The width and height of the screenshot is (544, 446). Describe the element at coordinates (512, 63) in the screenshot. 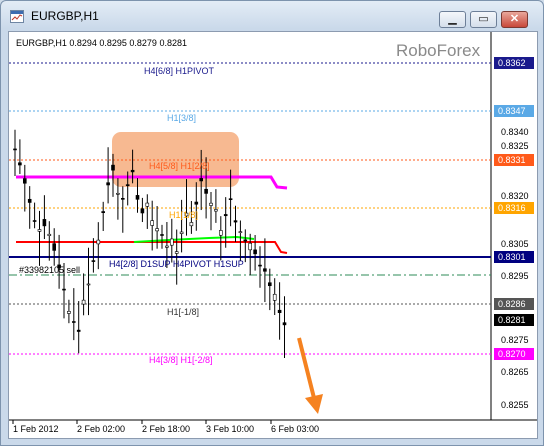

I see `price-tag: 0.8362` at that location.